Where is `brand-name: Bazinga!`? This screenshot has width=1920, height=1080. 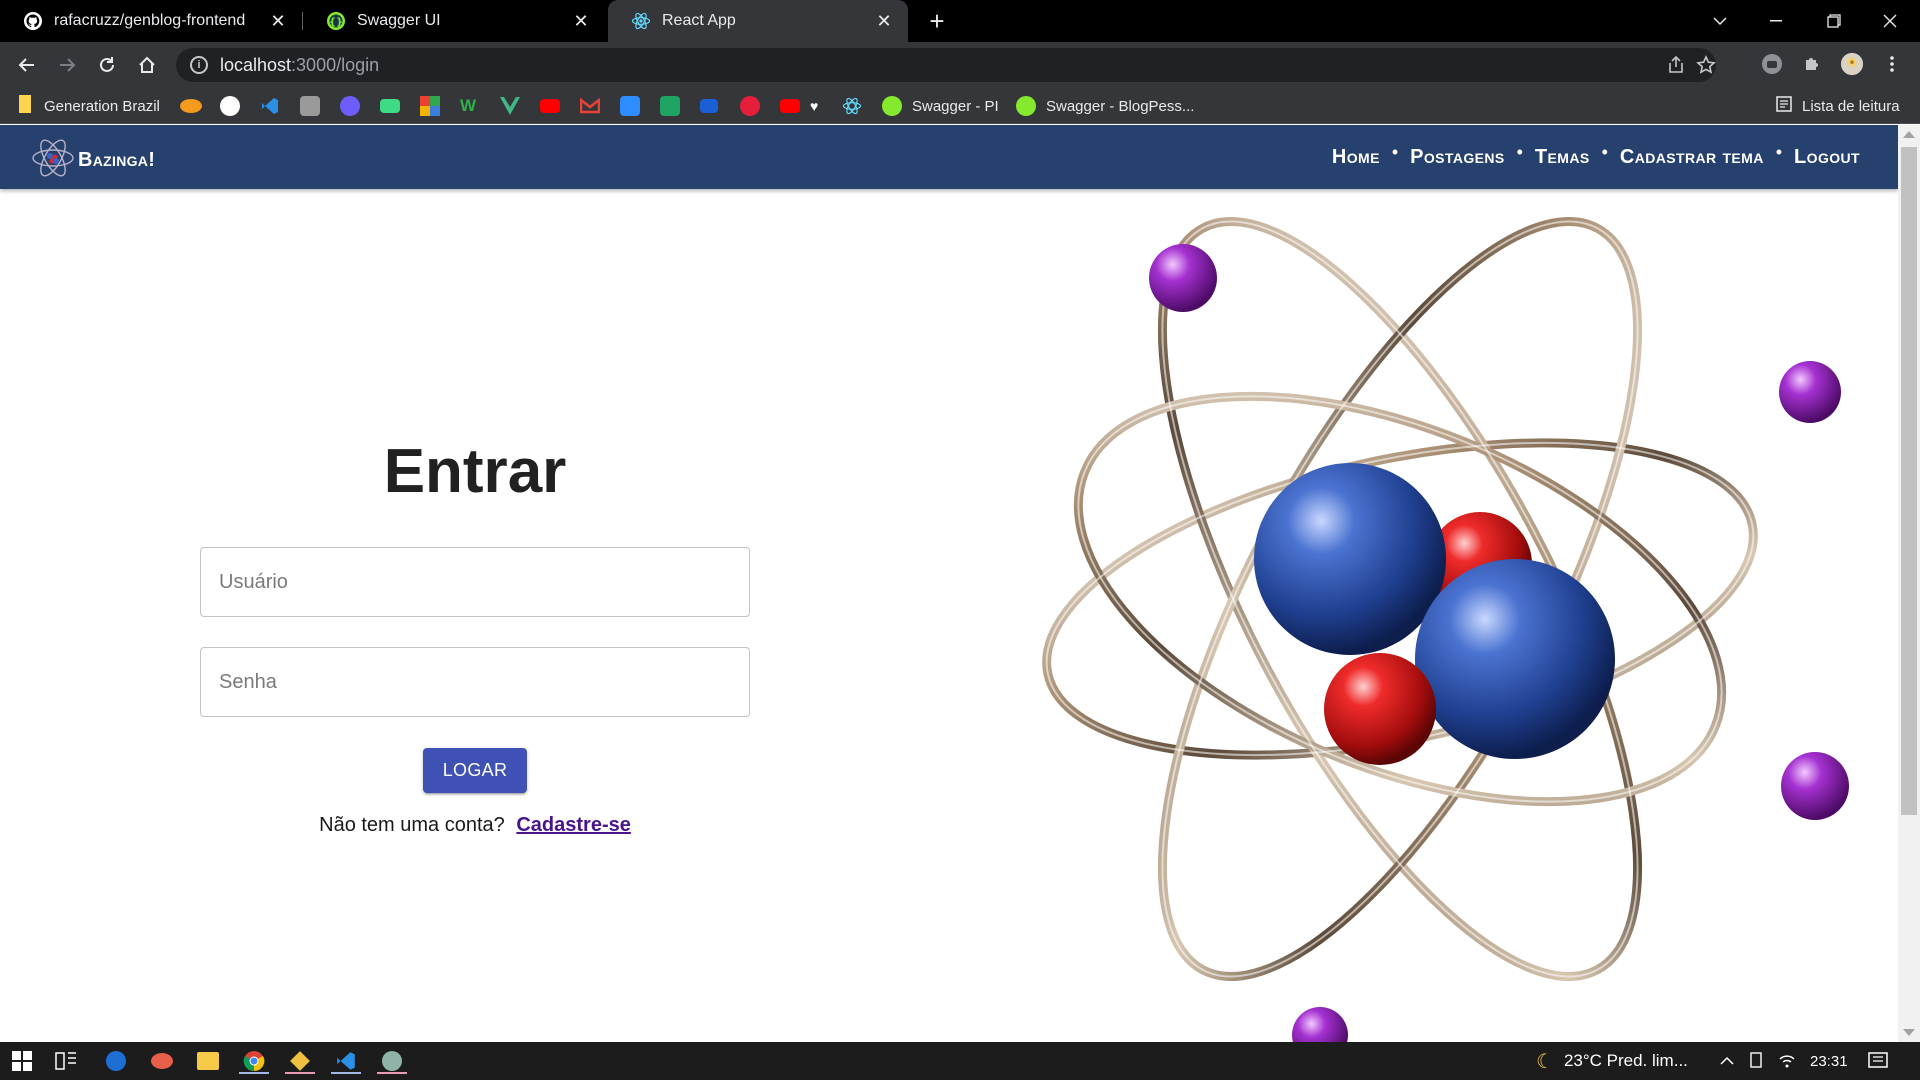
brand-name: Bazinga! is located at coordinates (117, 160).